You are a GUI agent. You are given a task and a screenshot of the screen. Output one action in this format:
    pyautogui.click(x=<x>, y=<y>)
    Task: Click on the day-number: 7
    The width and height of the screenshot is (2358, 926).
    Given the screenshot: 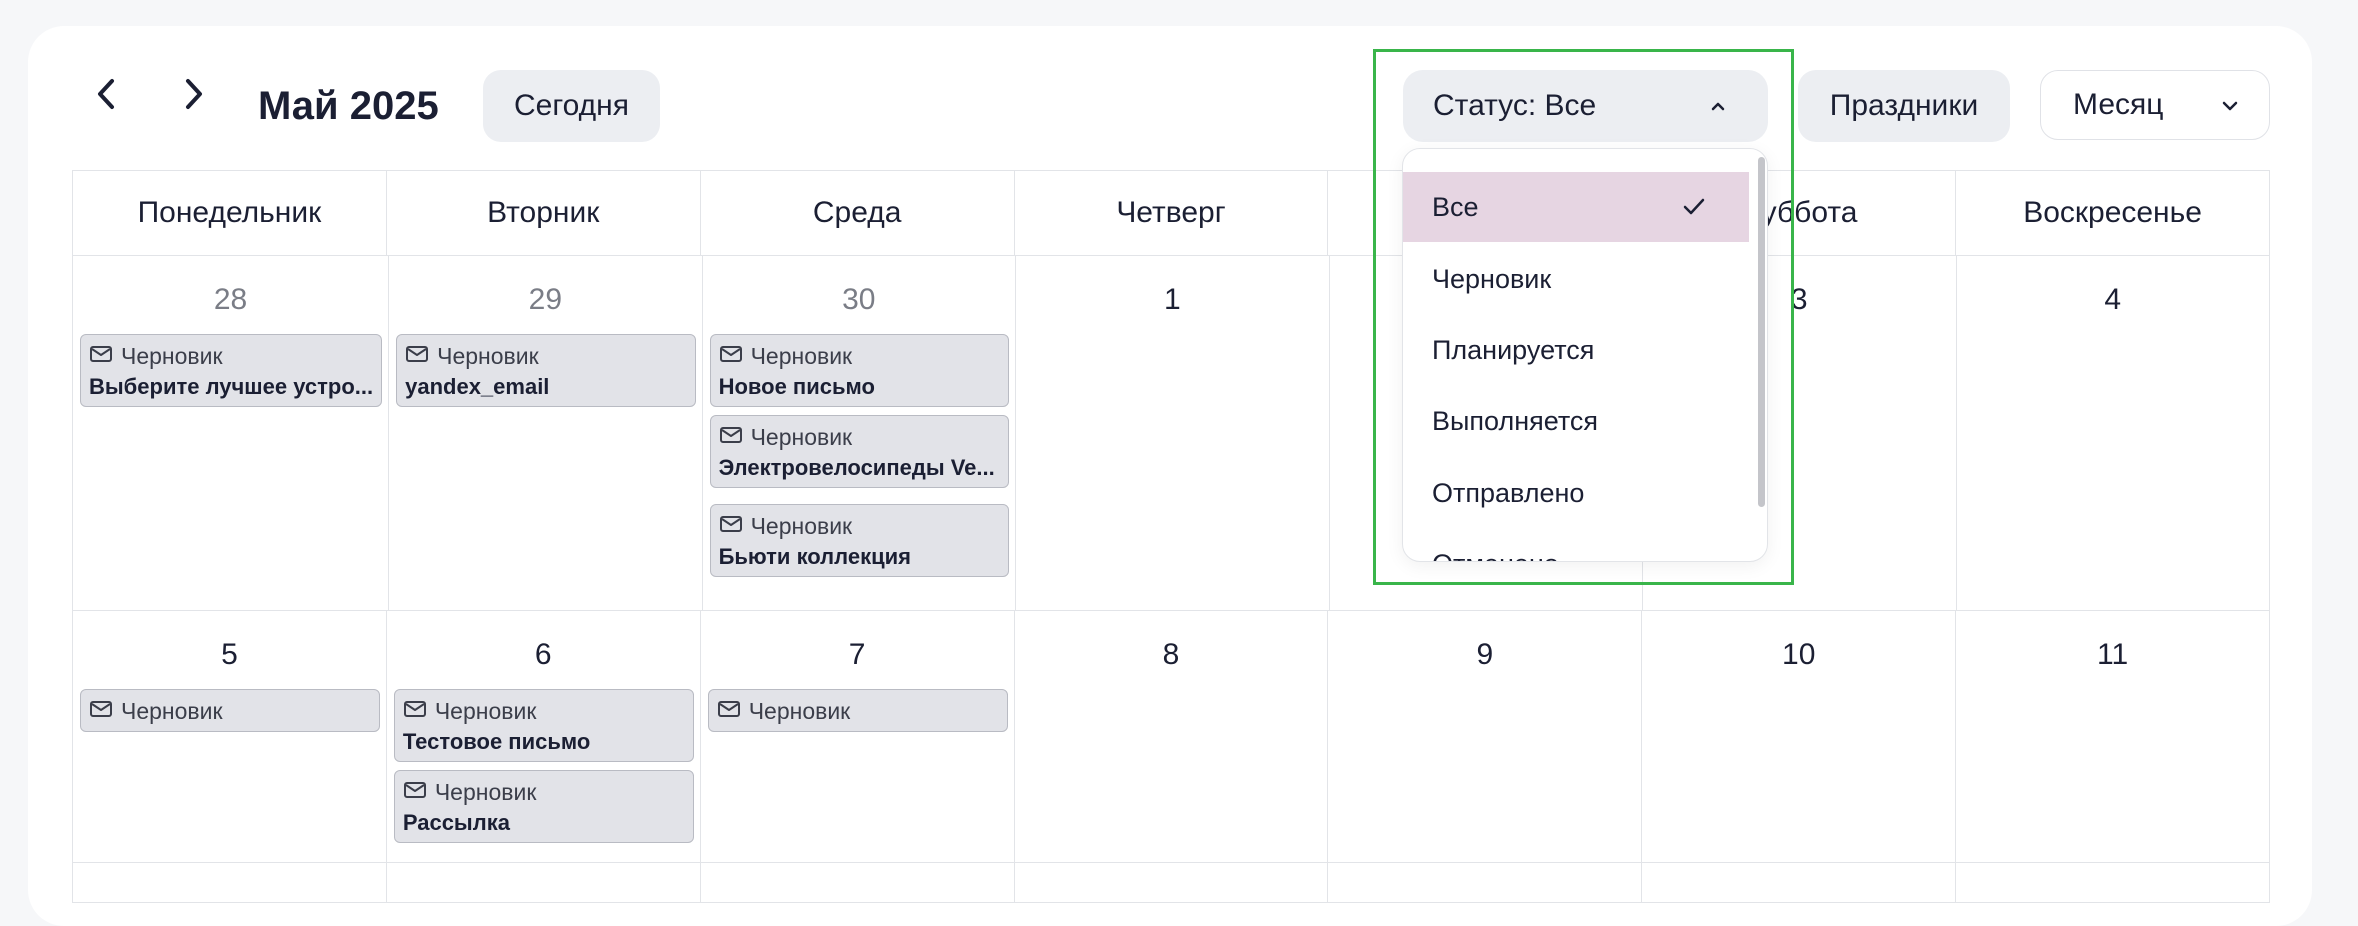 What is the action you would take?
    pyautogui.click(x=857, y=654)
    